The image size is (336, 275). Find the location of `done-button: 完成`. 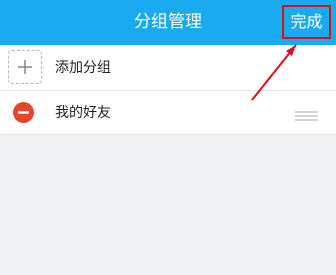

done-button: 完成 is located at coordinates (306, 22).